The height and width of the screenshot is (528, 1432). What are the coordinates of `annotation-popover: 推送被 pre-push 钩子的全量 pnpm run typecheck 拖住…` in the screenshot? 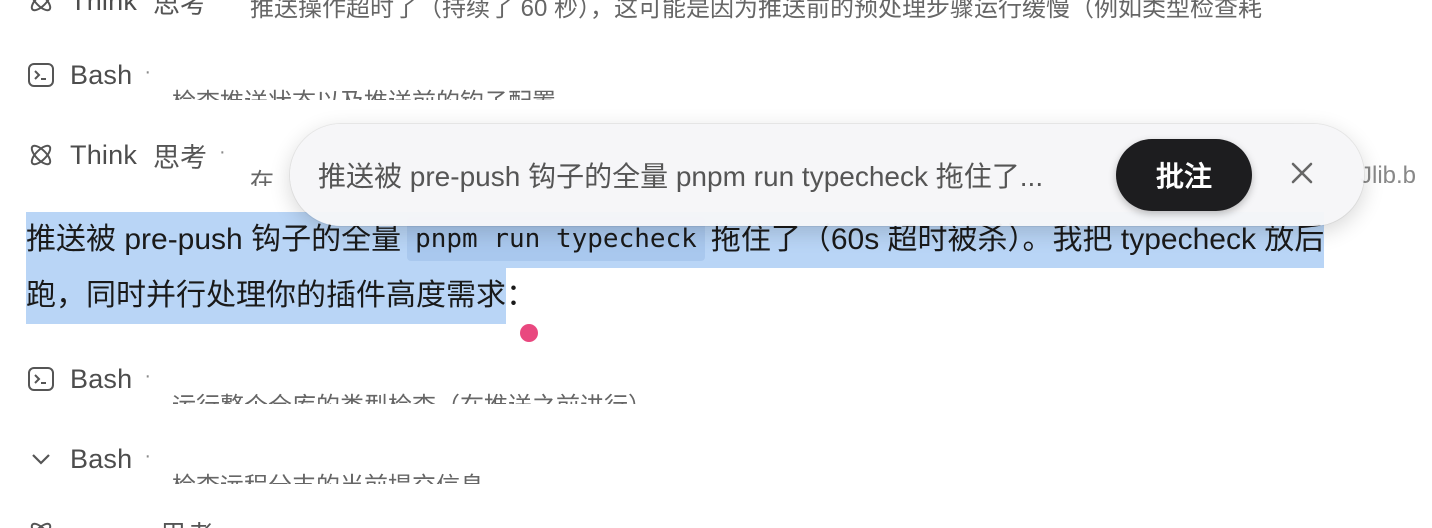 It's located at (827, 175).